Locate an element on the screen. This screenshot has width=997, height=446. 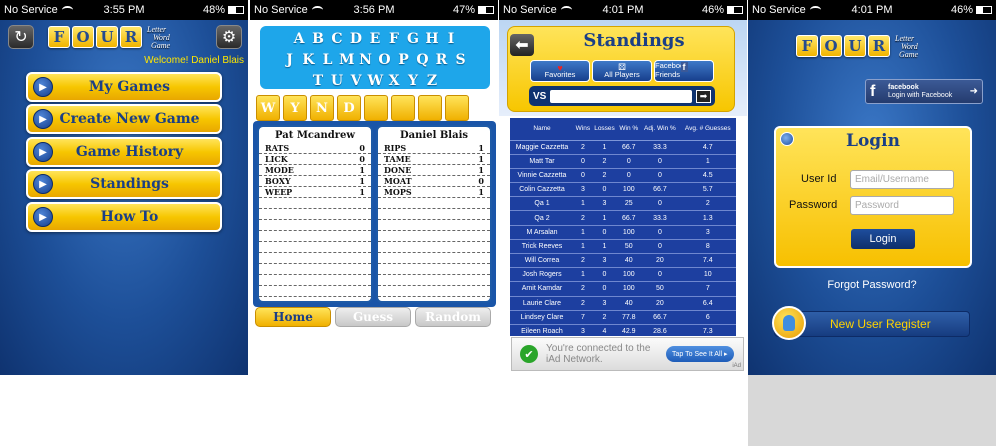
letter-key: J is located at coordinates (289, 60).